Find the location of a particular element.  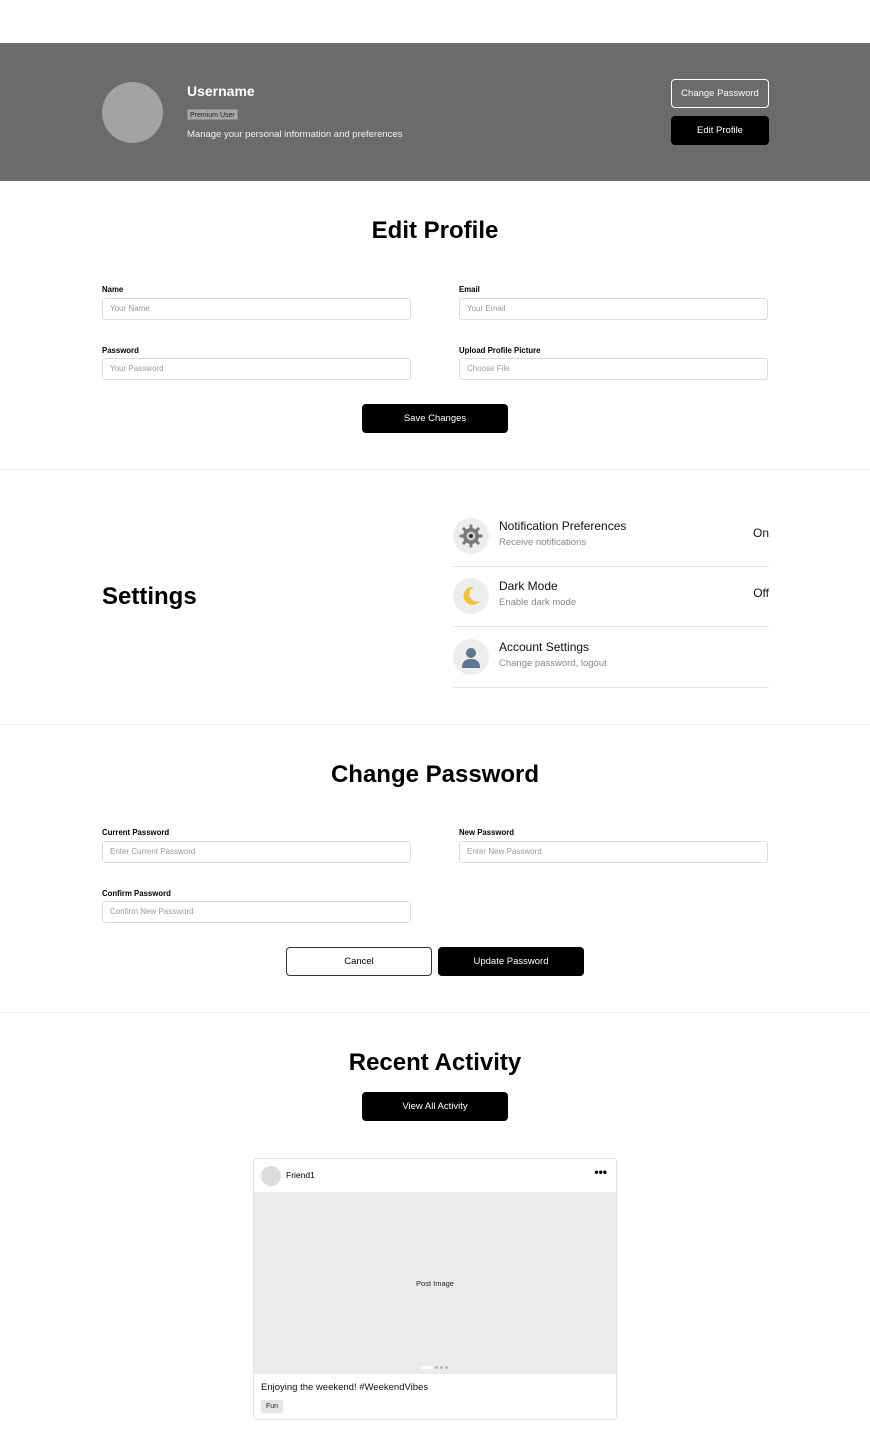

username: Username is located at coordinates (221, 91).